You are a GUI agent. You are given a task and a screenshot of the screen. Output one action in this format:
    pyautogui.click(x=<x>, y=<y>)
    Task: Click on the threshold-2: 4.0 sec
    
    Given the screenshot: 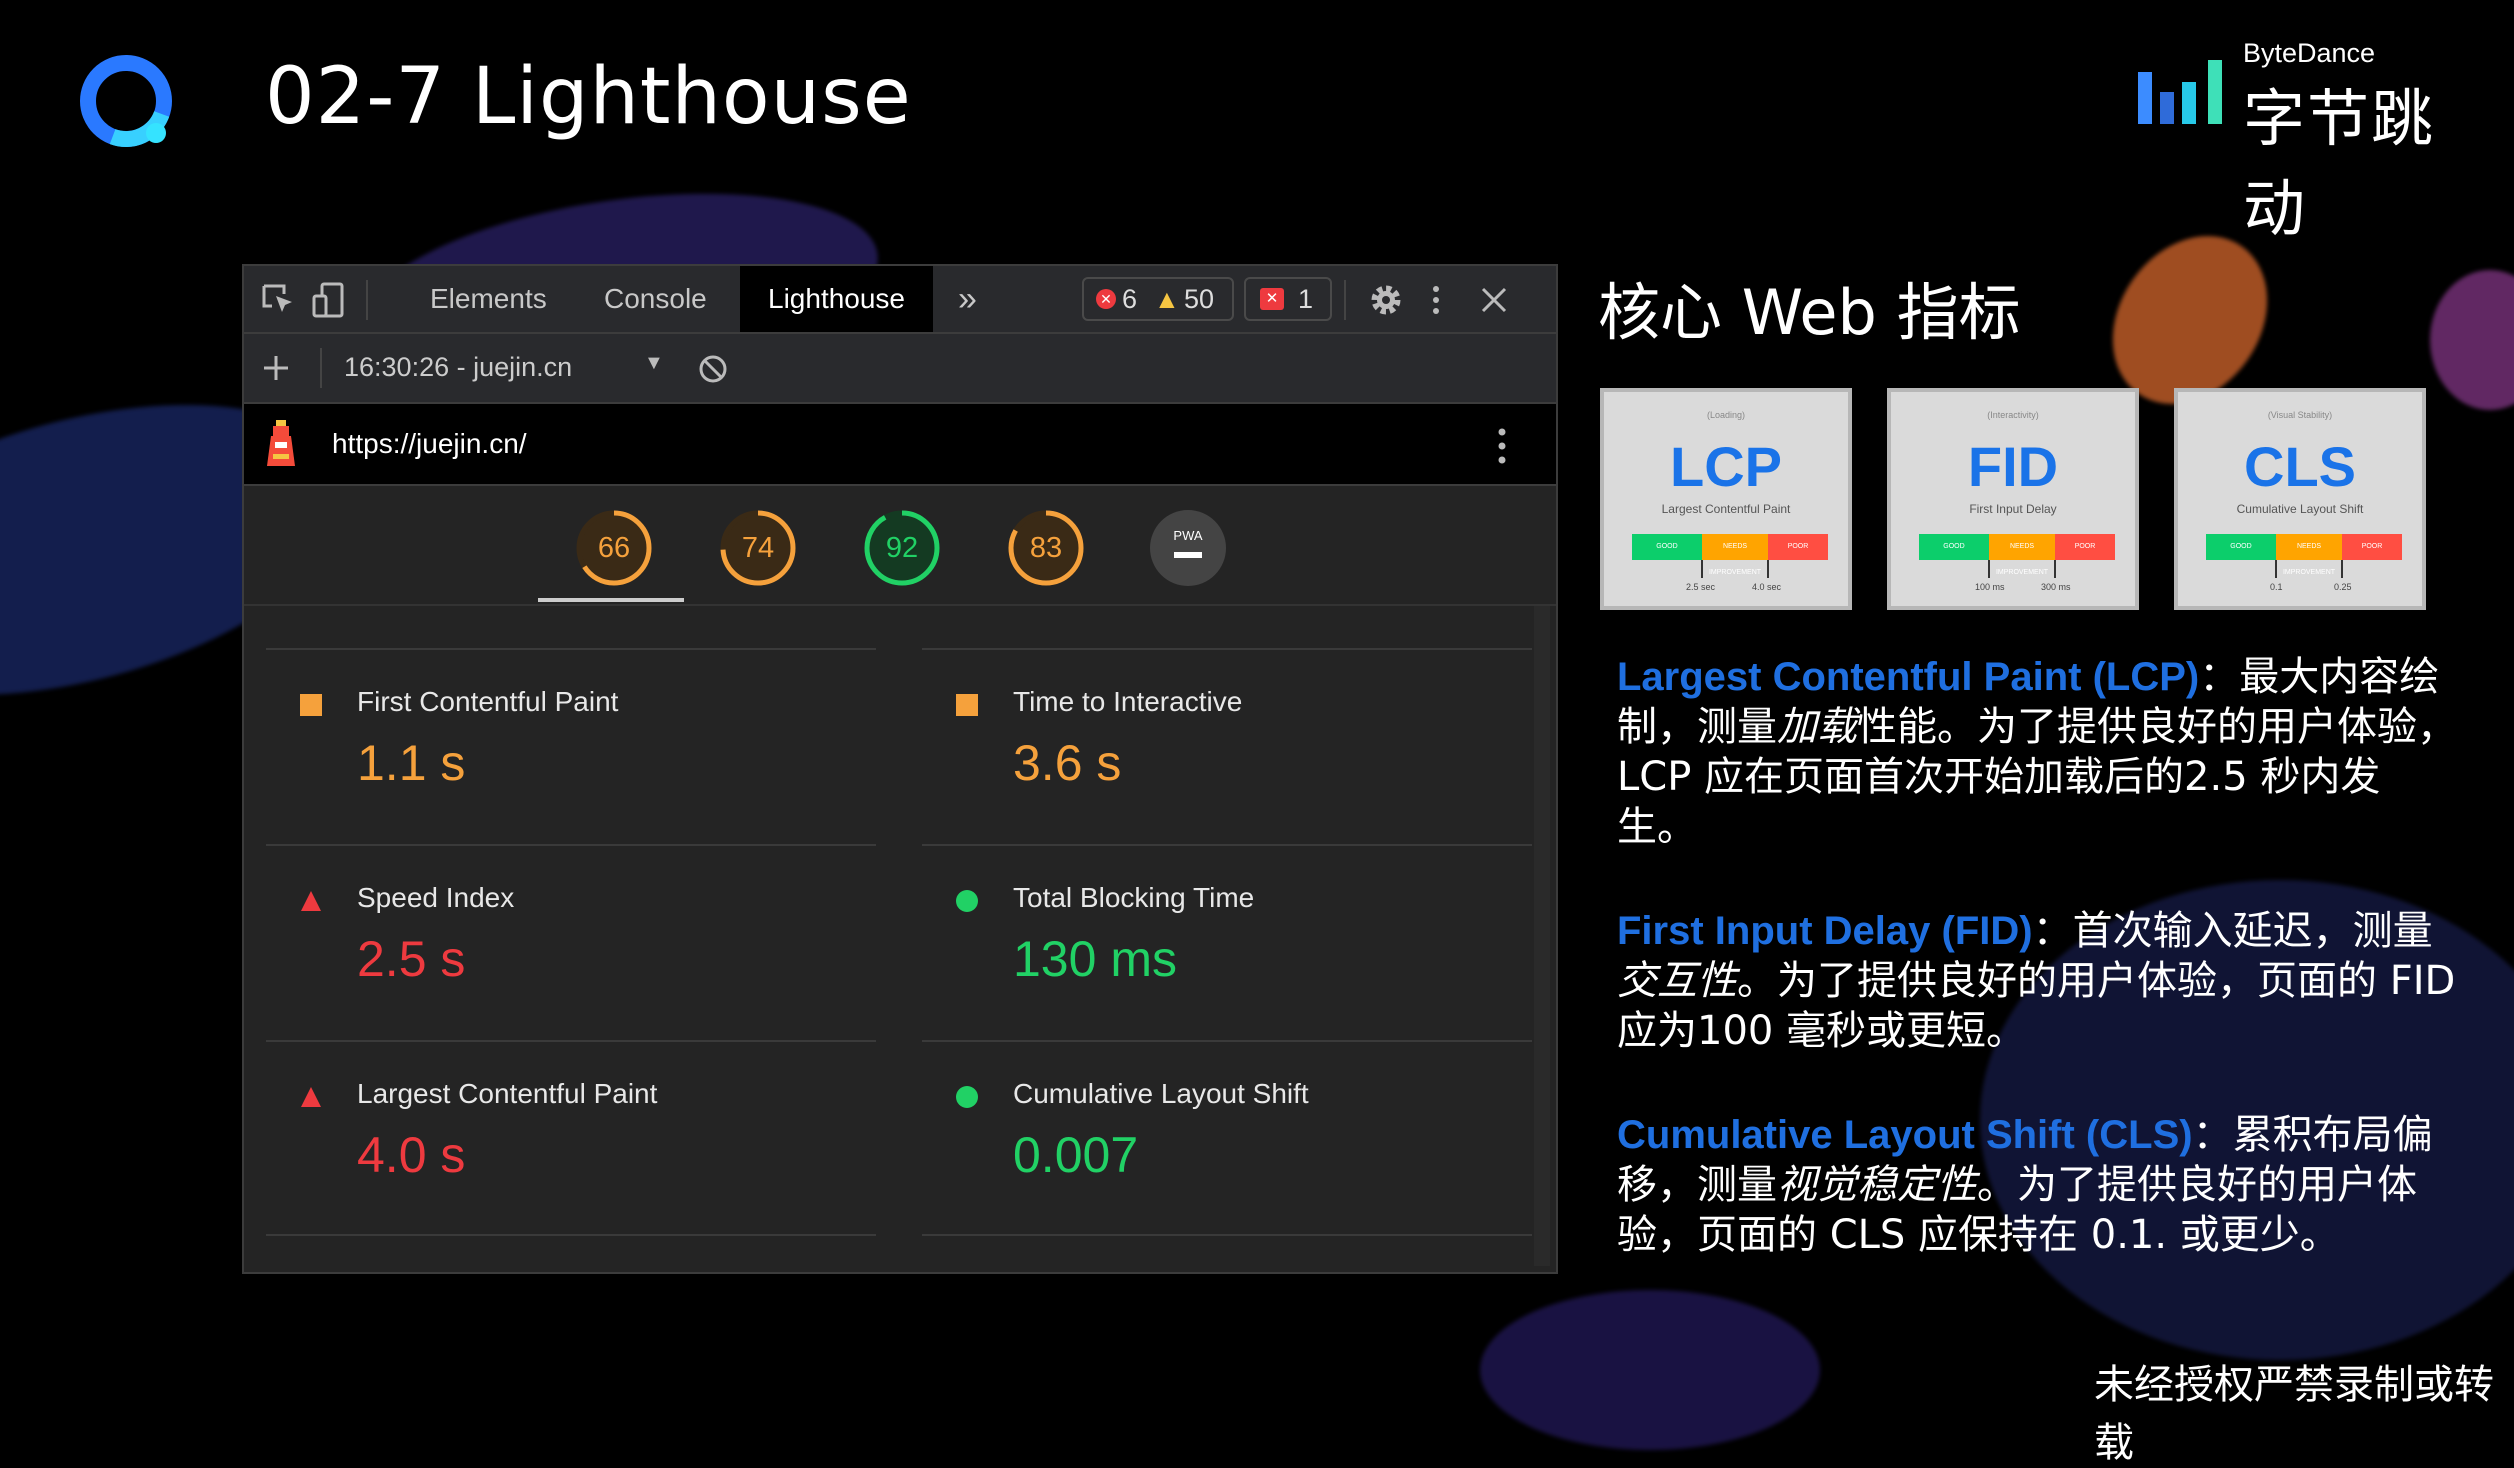 What is the action you would take?
    pyautogui.click(x=1767, y=587)
    